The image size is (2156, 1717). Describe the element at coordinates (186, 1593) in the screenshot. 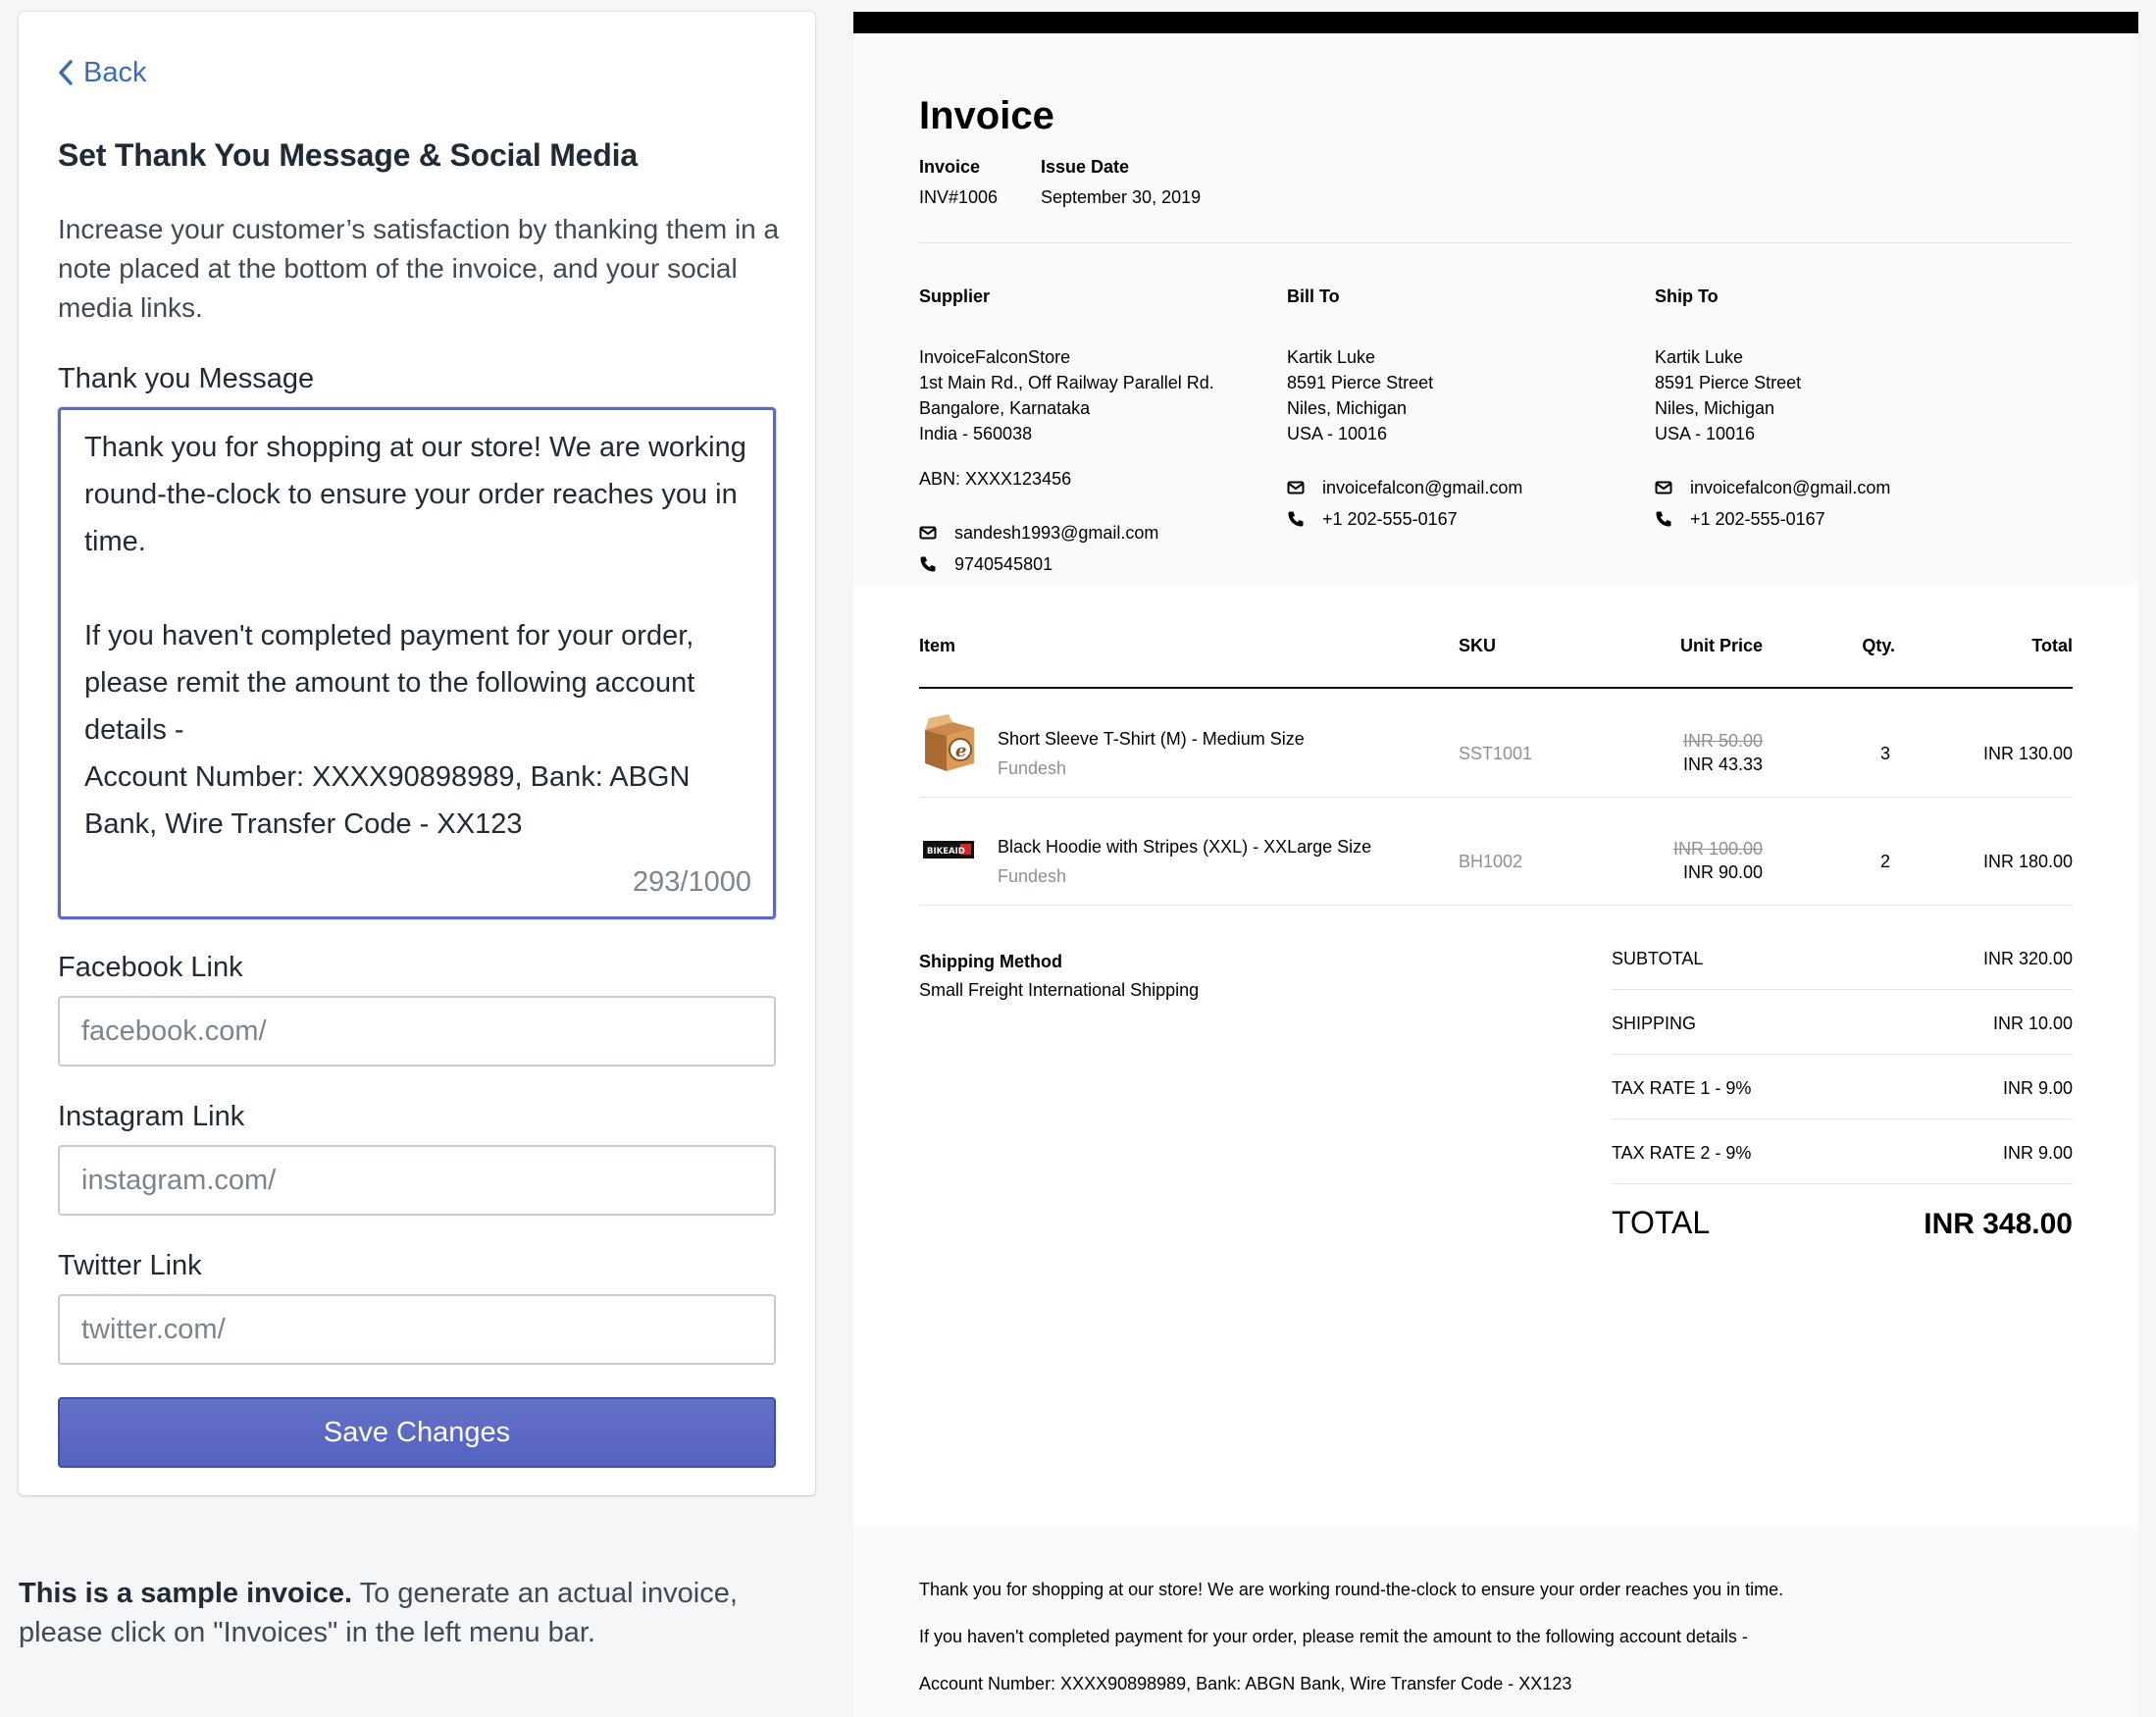

I see `sample-note-bold: This is a sample invoice.` at that location.